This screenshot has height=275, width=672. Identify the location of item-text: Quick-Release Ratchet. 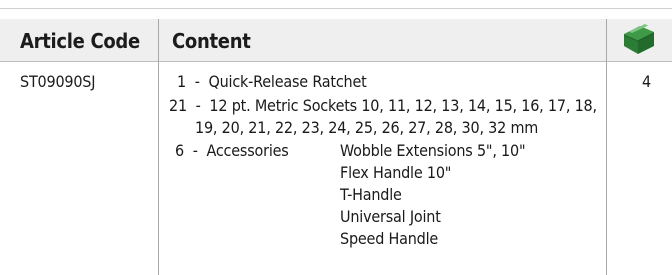
(287, 81).